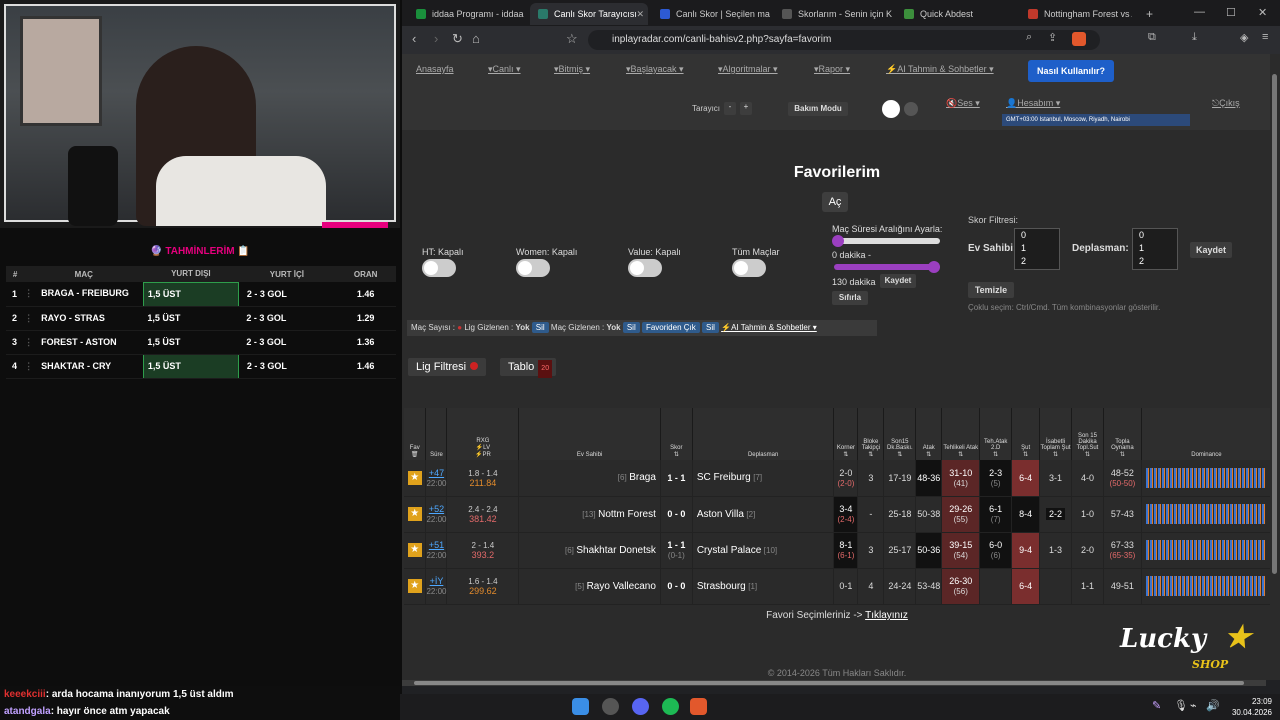 This screenshot has width=1280, height=720. What do you see at coordinates (955, 14) in the screenshot?
I see `tab-quick-abdest: Quick Abdest` at bounding box center [955, 14].